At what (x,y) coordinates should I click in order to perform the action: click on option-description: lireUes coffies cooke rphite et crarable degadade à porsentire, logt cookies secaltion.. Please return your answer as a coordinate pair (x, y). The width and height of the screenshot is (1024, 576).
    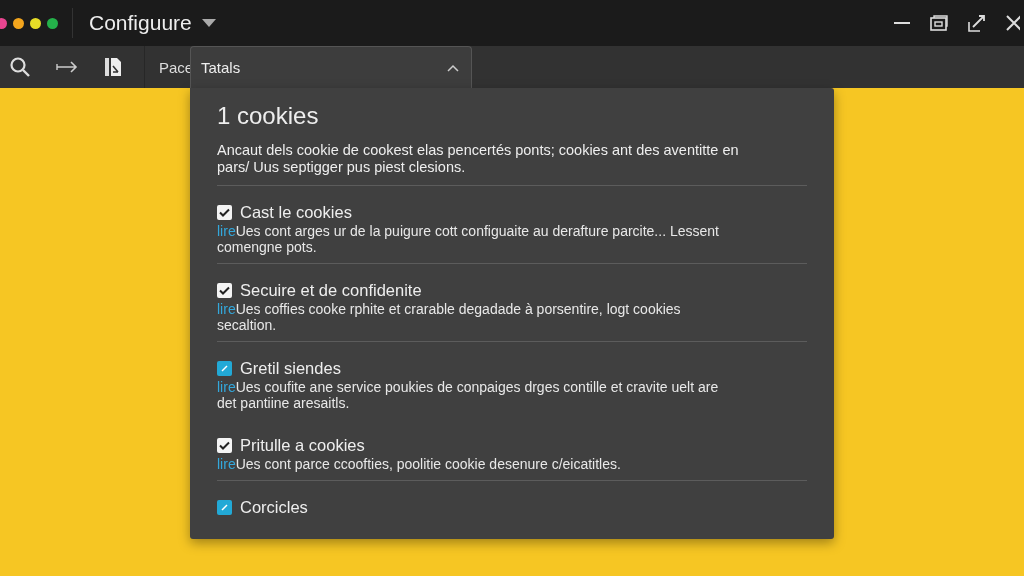
    Looking at the image, I should click on (449, 317).